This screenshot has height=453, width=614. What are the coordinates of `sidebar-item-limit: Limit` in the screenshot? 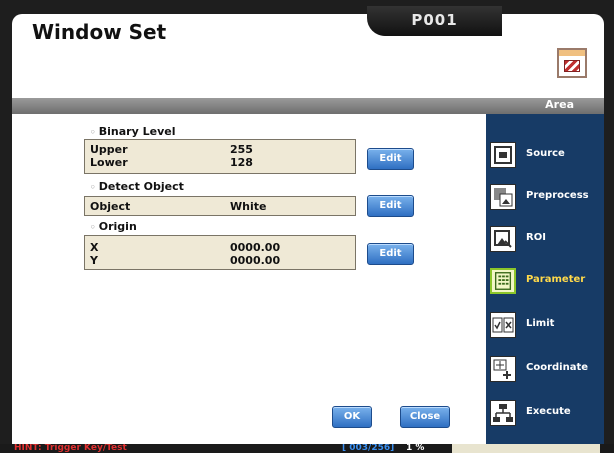 It's located at (545, 328).